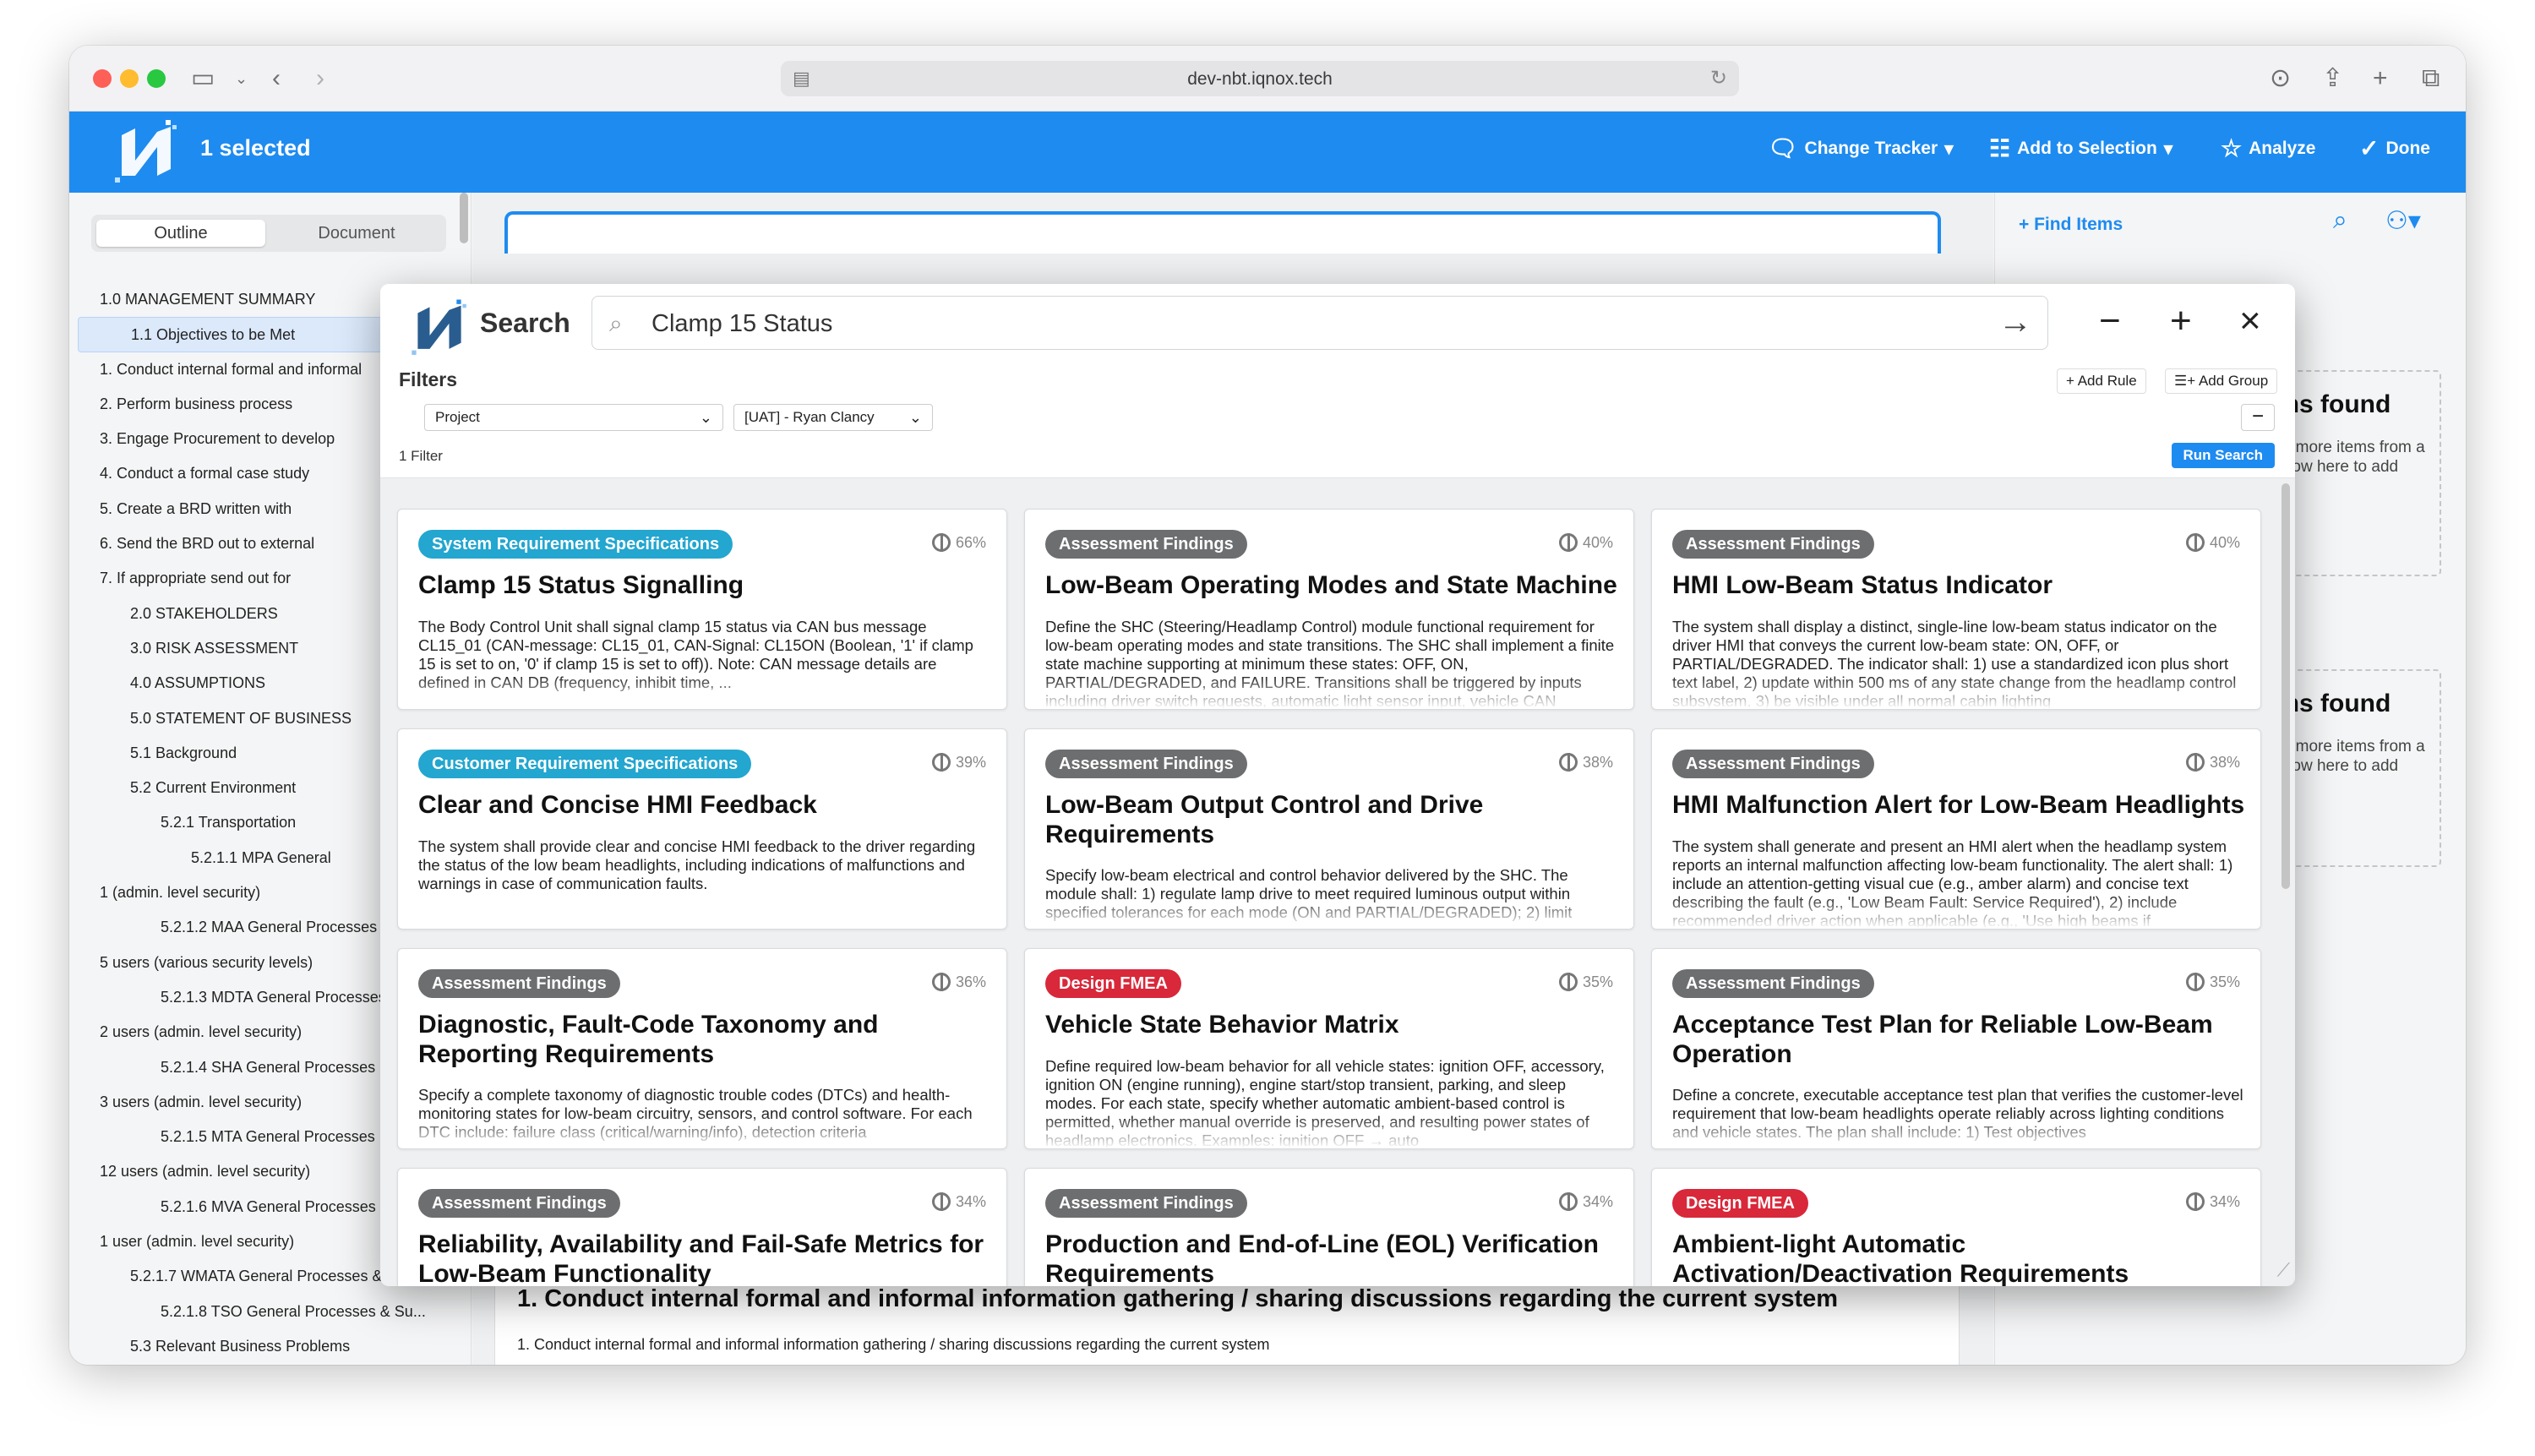 The height and width of the screenshot is (1456, 2535). I want to click on card-title: Clear and Concise HMI Feedback, so click(617, 805).